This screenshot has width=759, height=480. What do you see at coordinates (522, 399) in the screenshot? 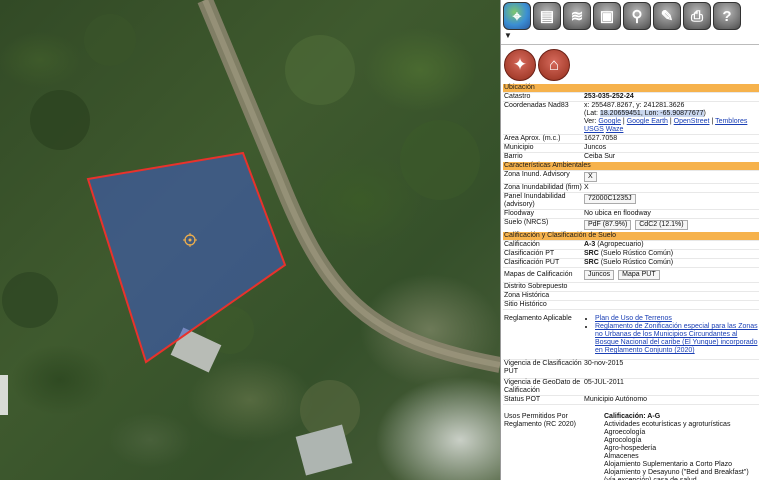
I see `label: Status POT` at bounding box center [522, 399].